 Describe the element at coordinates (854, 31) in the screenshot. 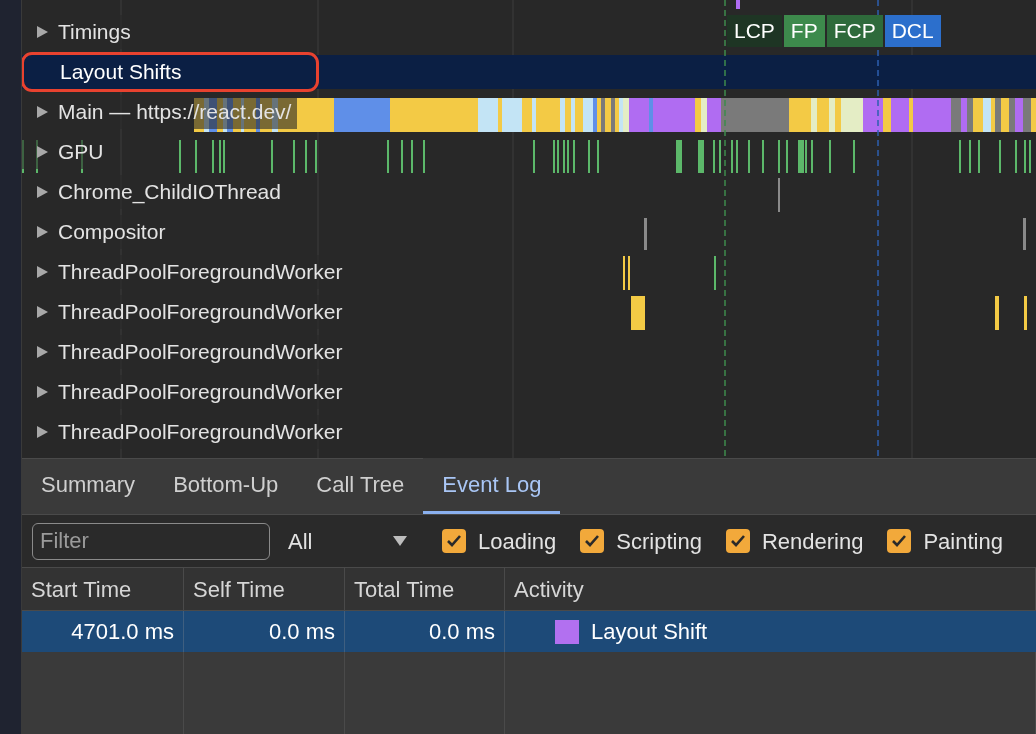

I see `timing-marker: FCP` at that location.